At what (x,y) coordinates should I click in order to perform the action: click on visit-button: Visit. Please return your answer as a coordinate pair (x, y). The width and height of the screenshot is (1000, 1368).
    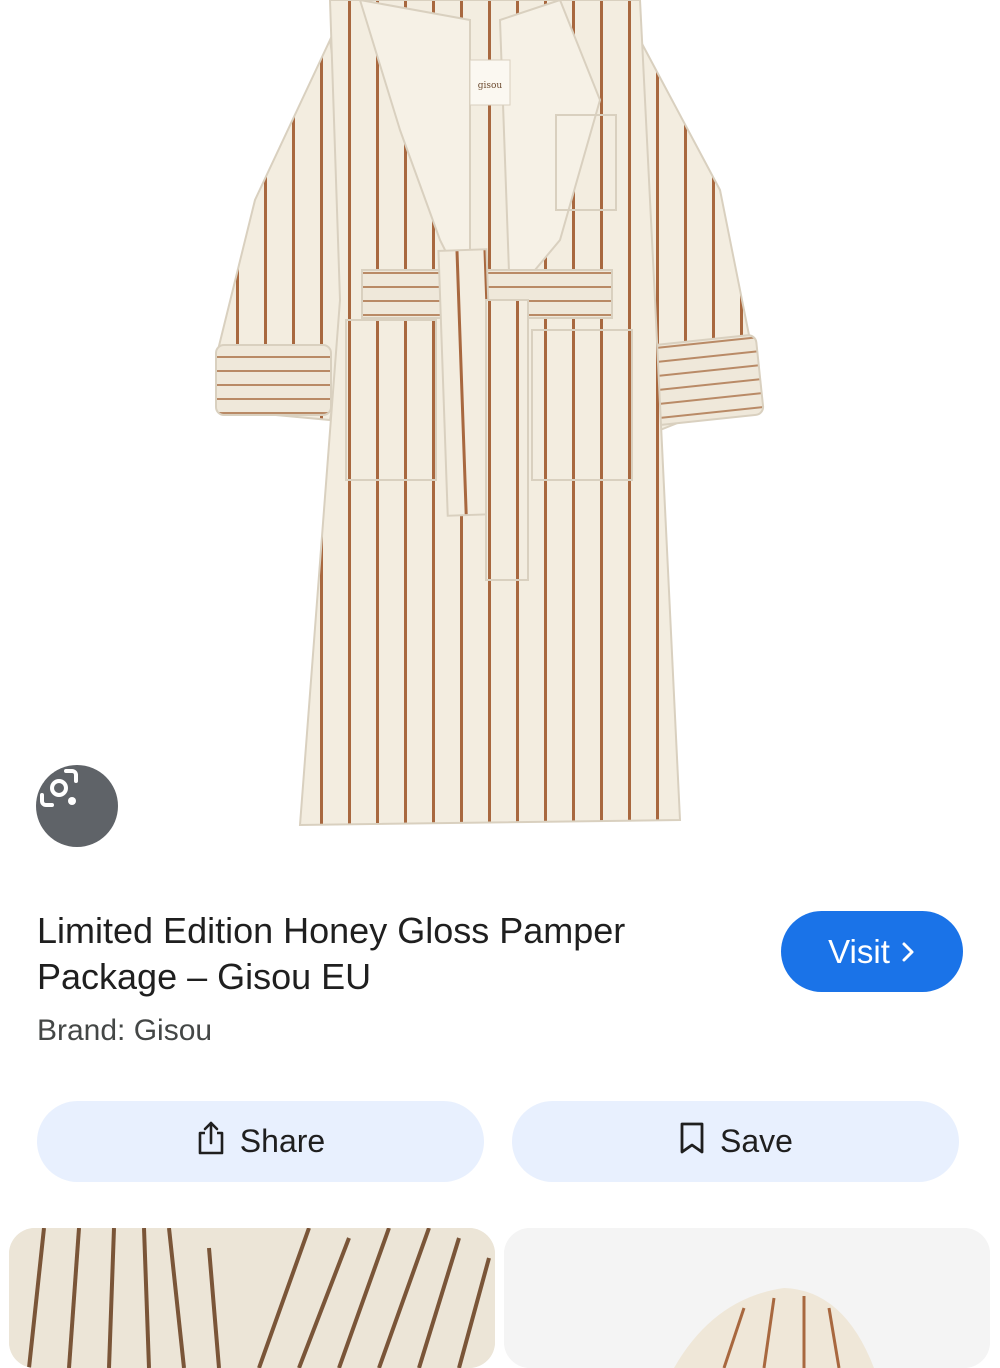
    Looking at the image, I should click on (872, 951).